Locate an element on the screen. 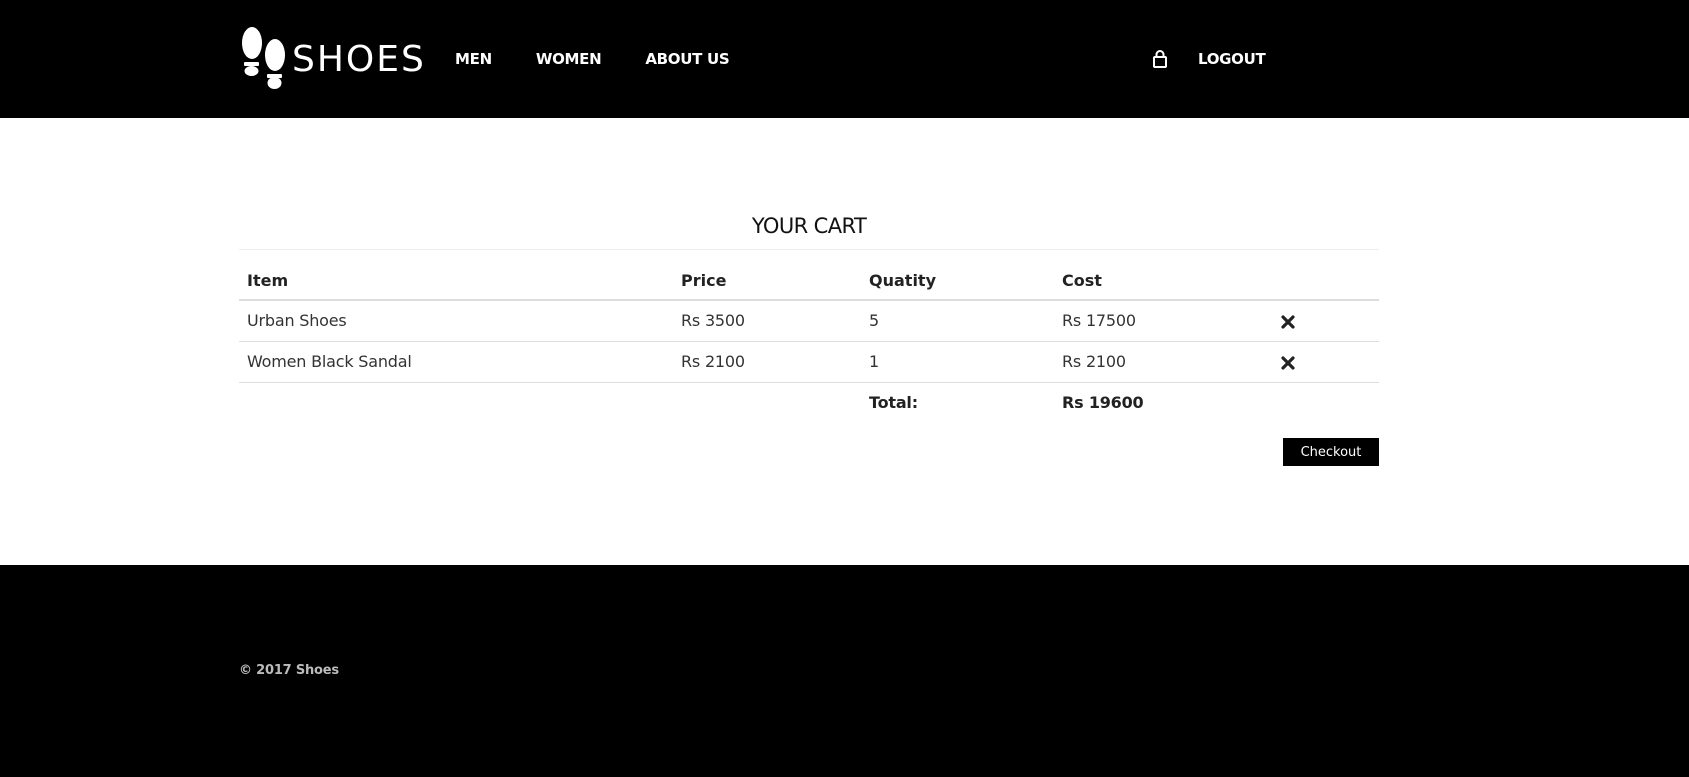 The image size is (1689, 777). nav-link-men: MEN is located at coordinates (473, 59).